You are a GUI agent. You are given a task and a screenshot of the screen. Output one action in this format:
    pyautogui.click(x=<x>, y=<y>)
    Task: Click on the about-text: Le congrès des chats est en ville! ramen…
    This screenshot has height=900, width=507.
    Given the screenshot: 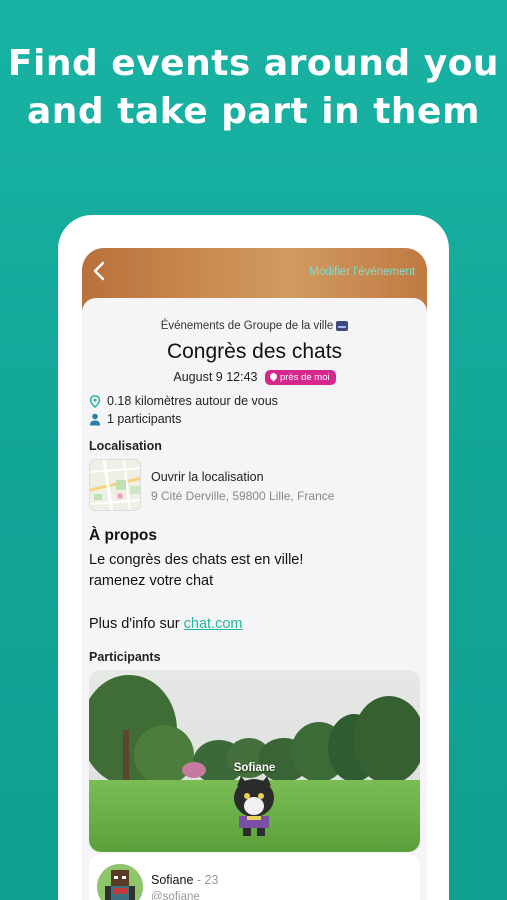 What is the action you would take?
    pyautogui.click(x=254, y=571)
    